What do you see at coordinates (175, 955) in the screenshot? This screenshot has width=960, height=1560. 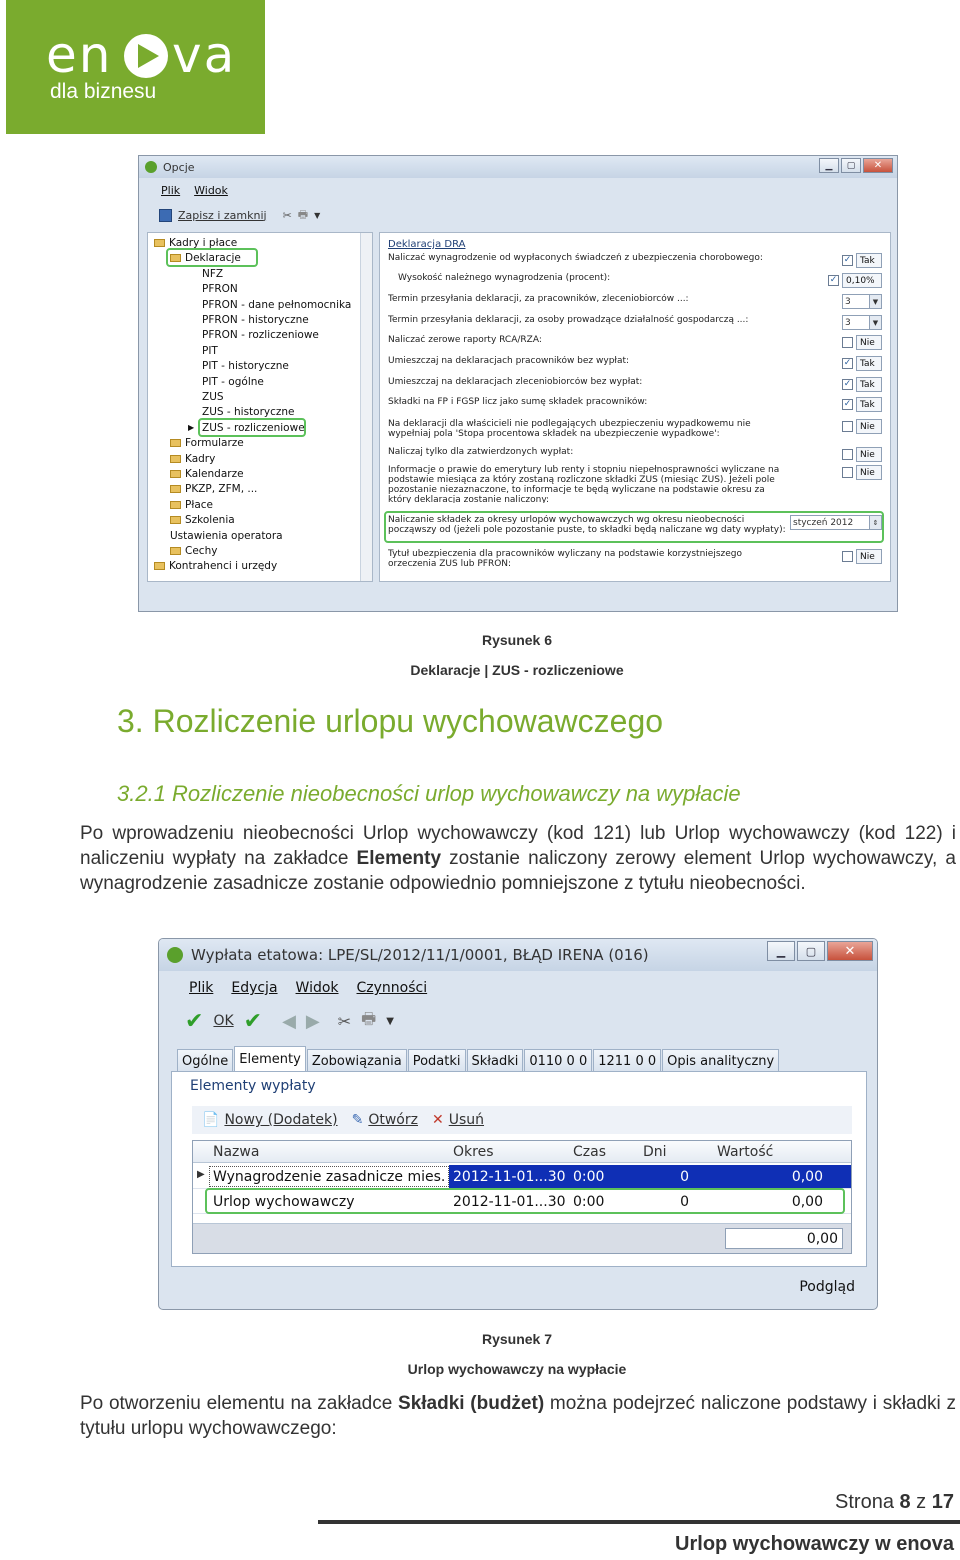 I see `app-icon` at bounding box center [175, 955].